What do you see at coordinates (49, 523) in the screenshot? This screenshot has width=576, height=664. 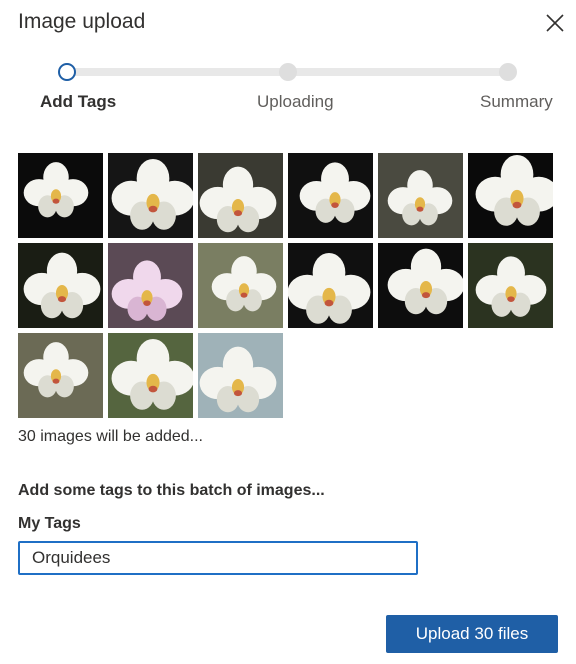 I see `my-tags-label: My Tags` at bounding box center [49, 523].